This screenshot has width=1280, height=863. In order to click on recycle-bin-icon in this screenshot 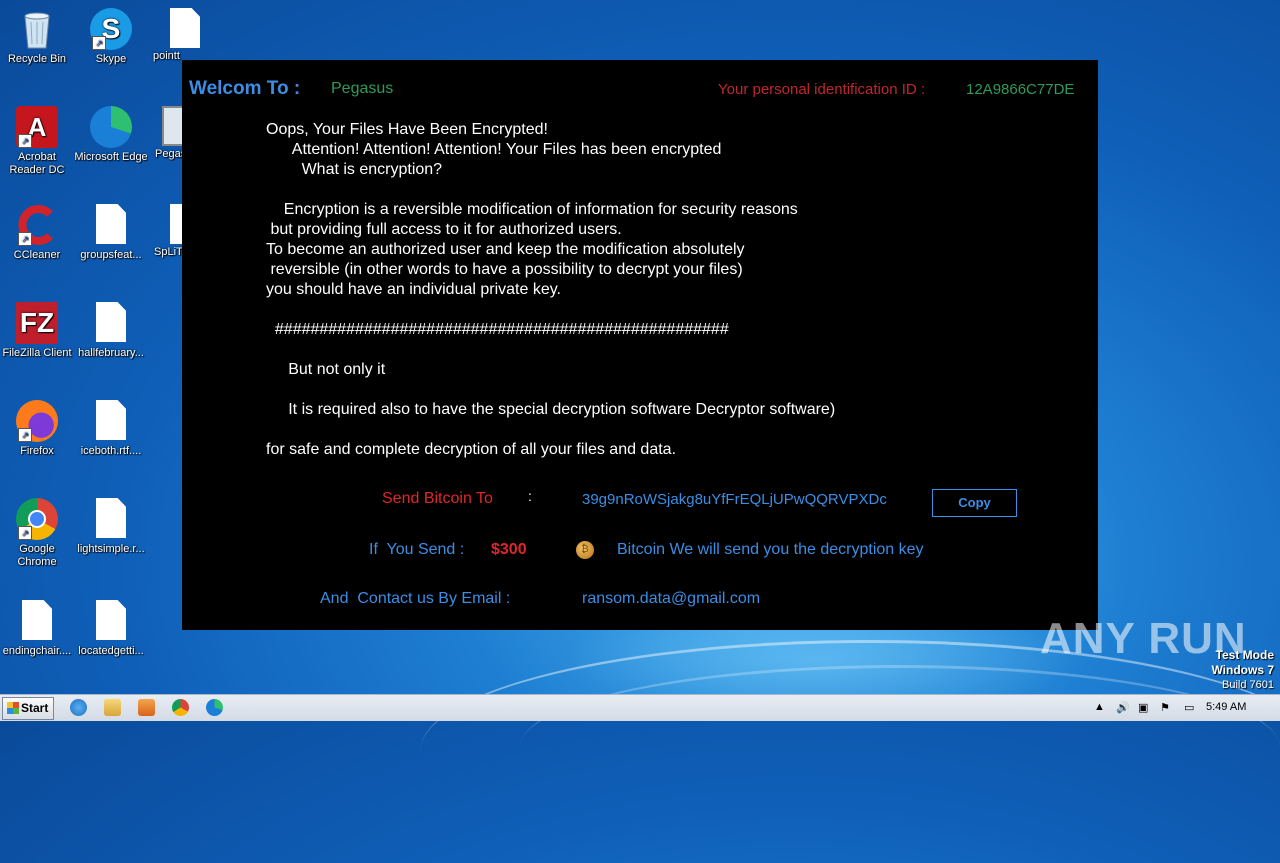, I will do `click(37, 29)`.